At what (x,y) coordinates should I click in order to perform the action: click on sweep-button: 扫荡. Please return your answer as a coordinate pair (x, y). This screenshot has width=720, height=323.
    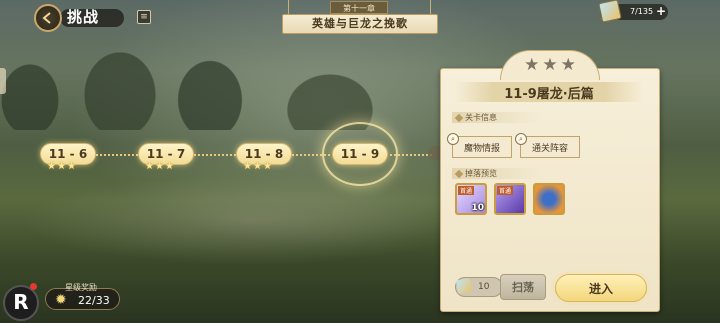
    Looking at the image, I should click on (523, 287).